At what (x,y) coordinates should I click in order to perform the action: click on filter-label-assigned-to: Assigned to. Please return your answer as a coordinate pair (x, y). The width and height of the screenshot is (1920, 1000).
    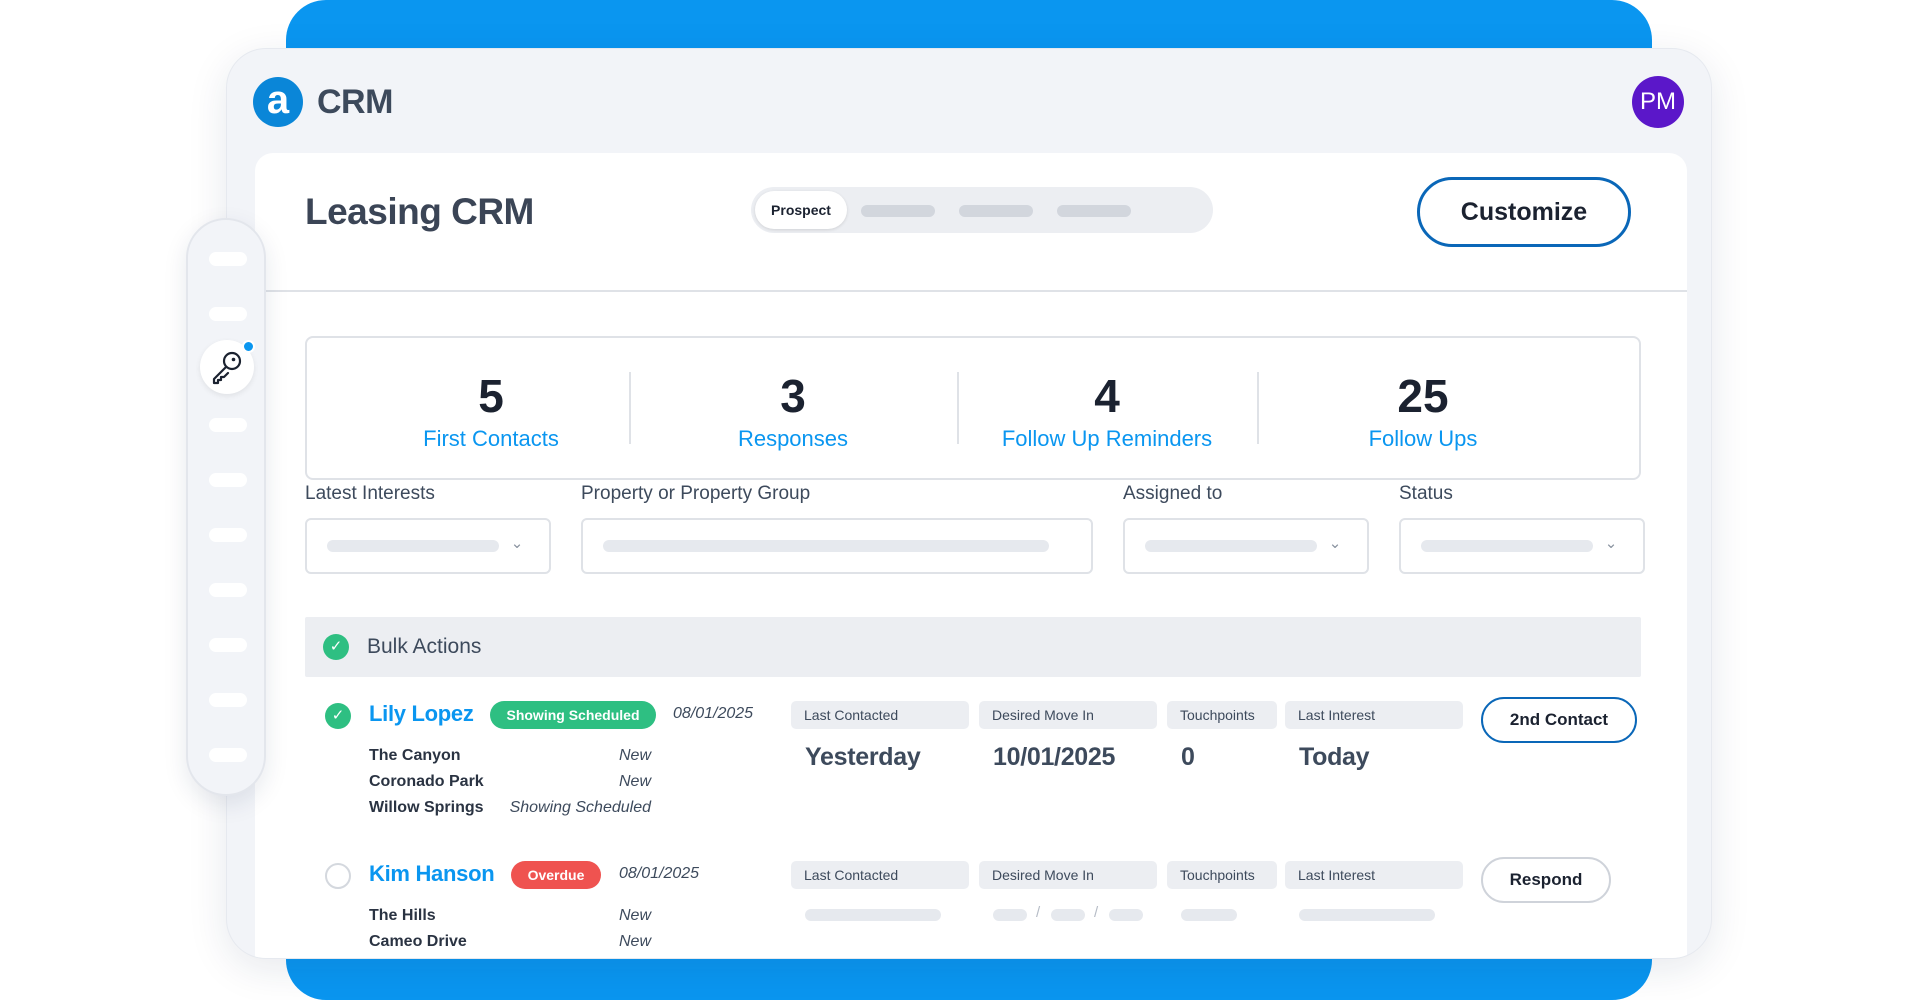
    Looking at the image, I should click on (1173, 493).